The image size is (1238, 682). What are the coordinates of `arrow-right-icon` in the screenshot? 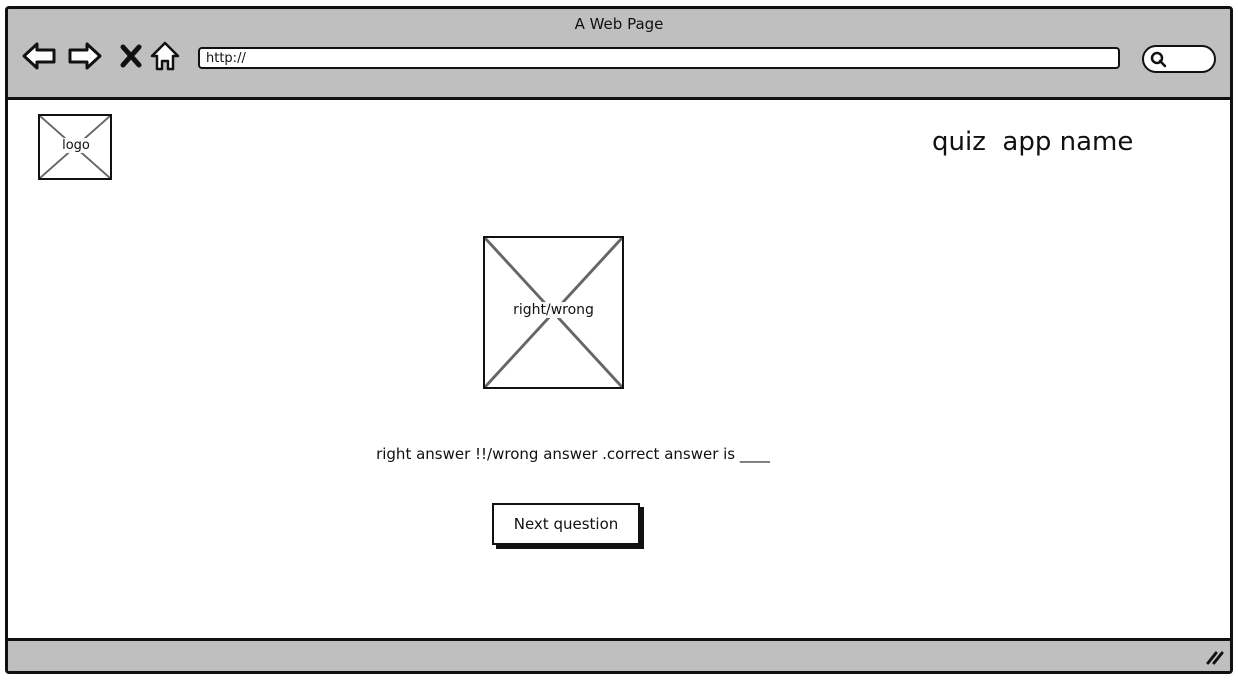 It's located at (85, 56).